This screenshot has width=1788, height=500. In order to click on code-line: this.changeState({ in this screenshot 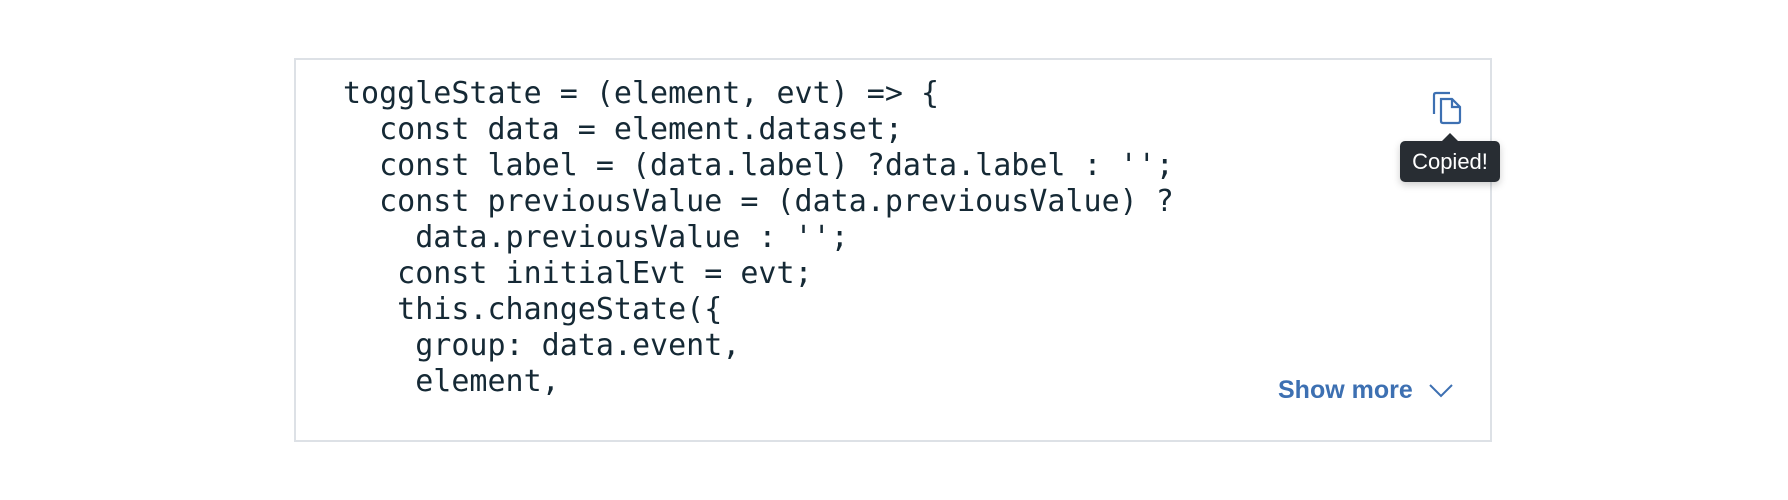, I will do `click(533, 309)`.